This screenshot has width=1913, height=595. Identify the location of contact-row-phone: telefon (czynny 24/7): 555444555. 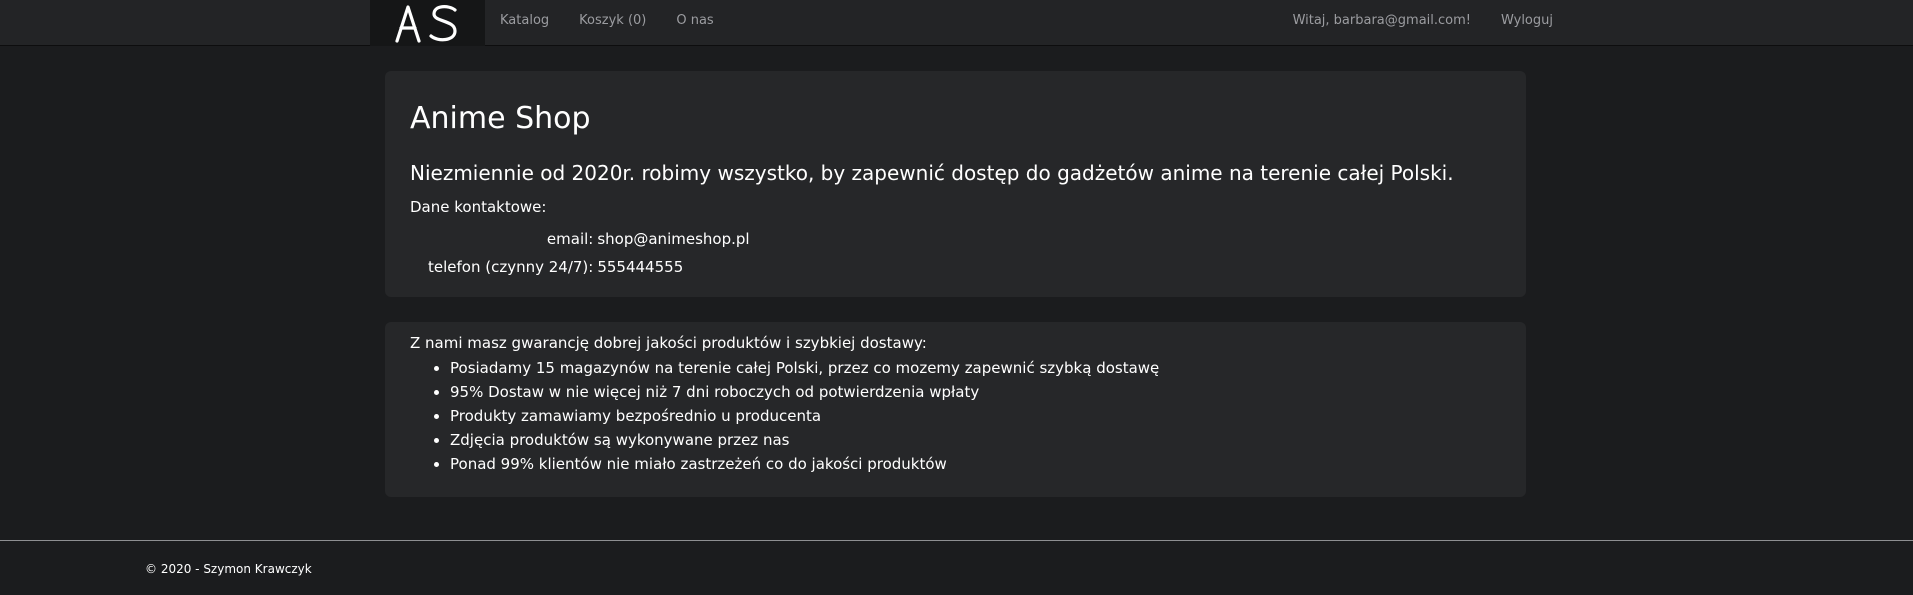
(589, 267).